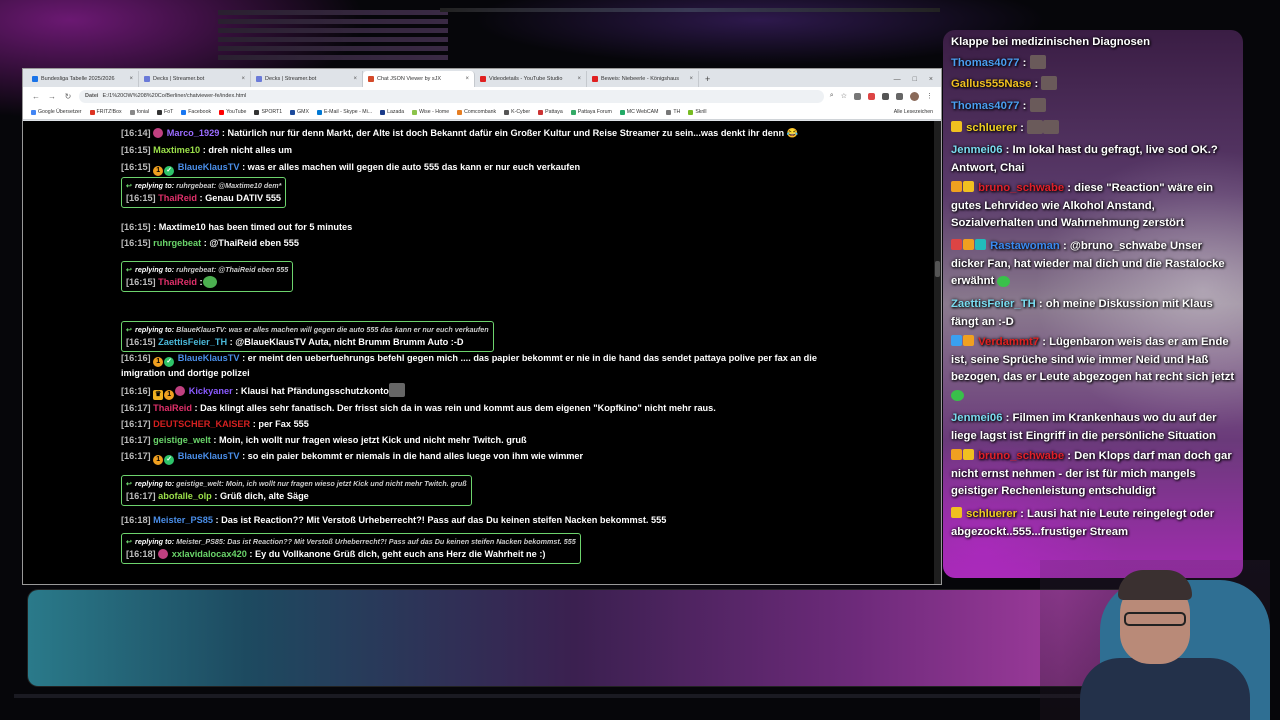 The height and width of the screenshot is (720, 1280). What do you see at coordinates (913, 112) in the screenshot?
I see `all-bookmarks-link: Alle Lesezeichen` at bounding box center [913, 112].